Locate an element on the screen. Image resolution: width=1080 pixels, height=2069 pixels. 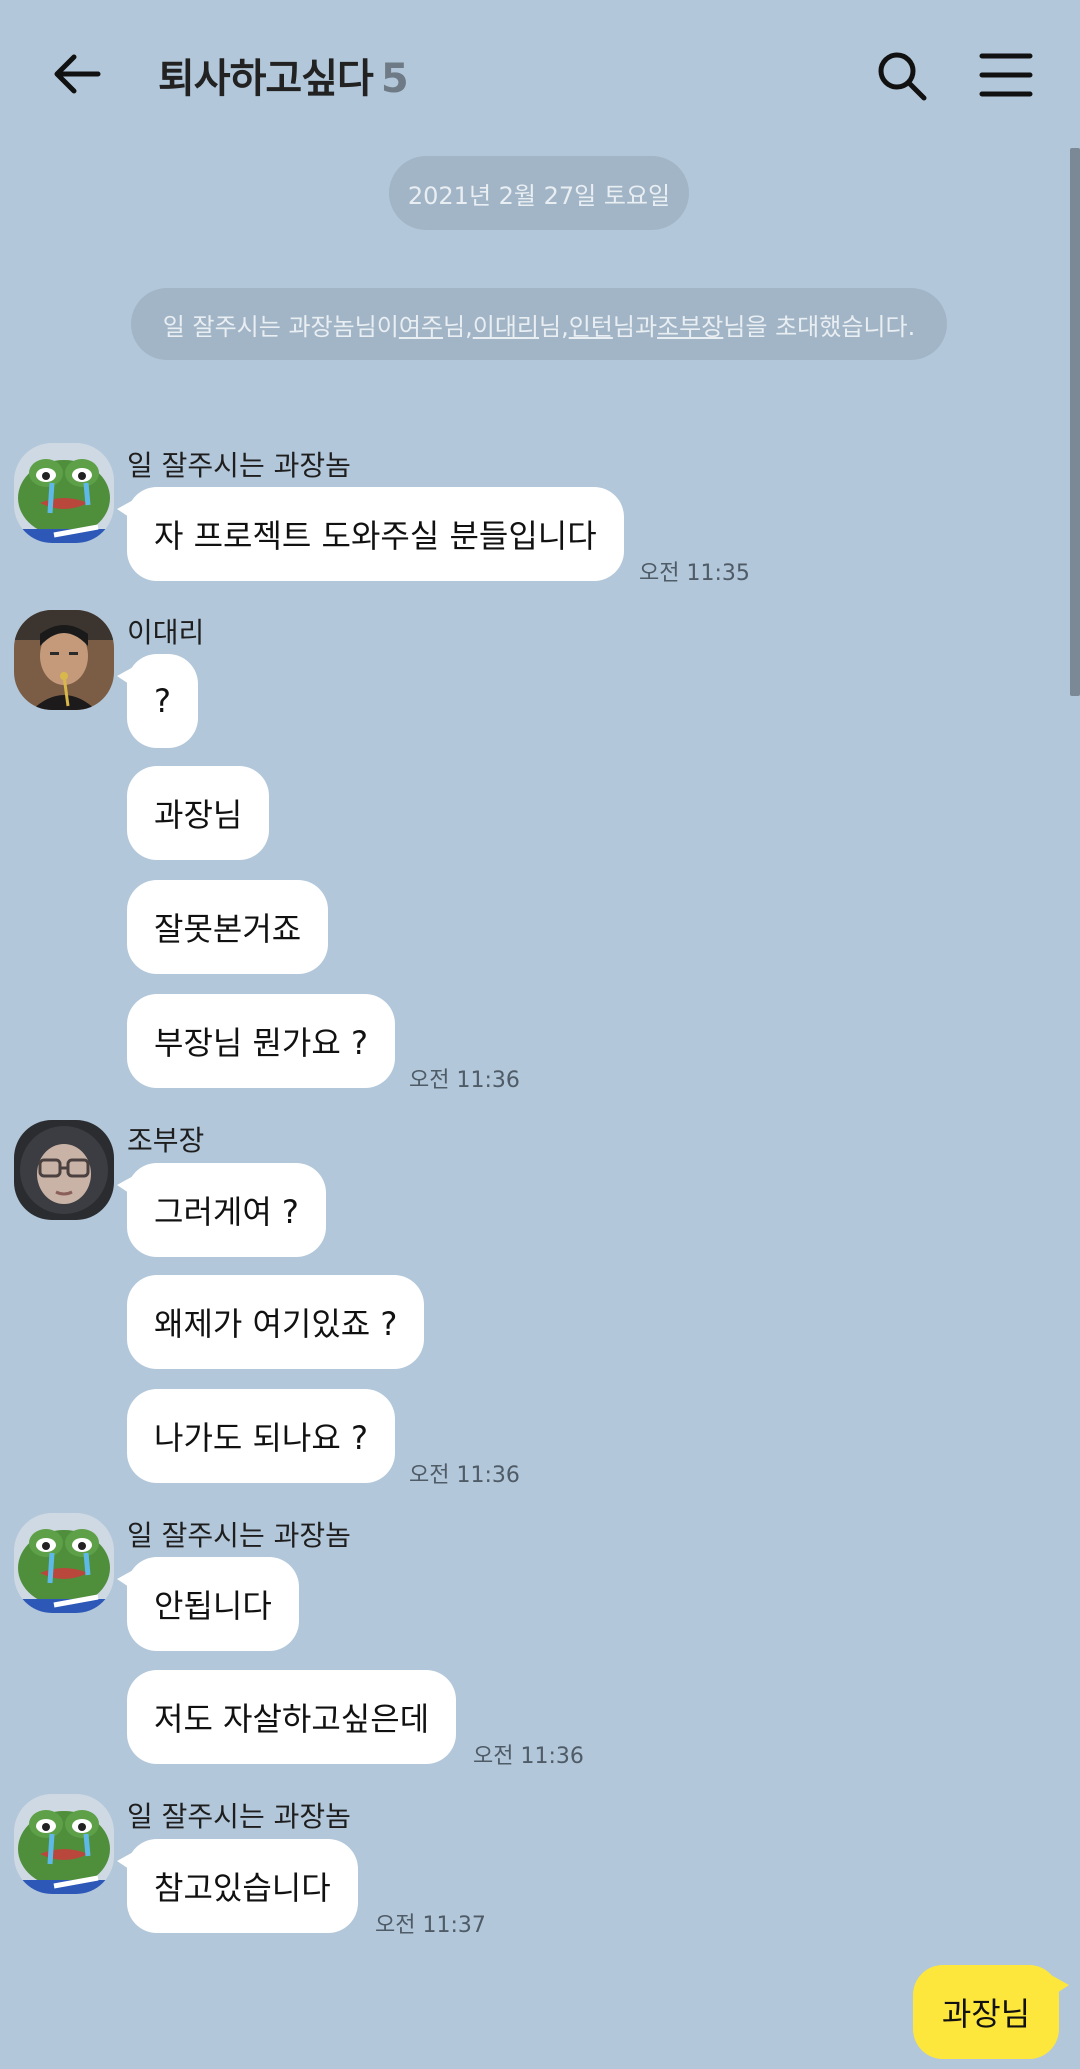
member-count: 5 is located at coordinates (394, 79).